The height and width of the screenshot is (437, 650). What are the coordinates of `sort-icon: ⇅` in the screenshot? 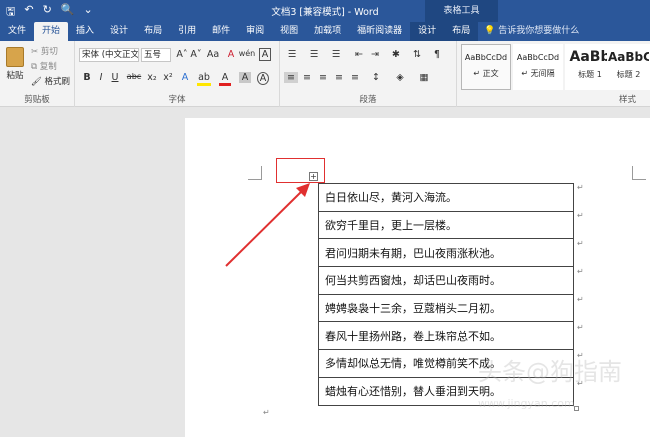 It's located at (417, 54).